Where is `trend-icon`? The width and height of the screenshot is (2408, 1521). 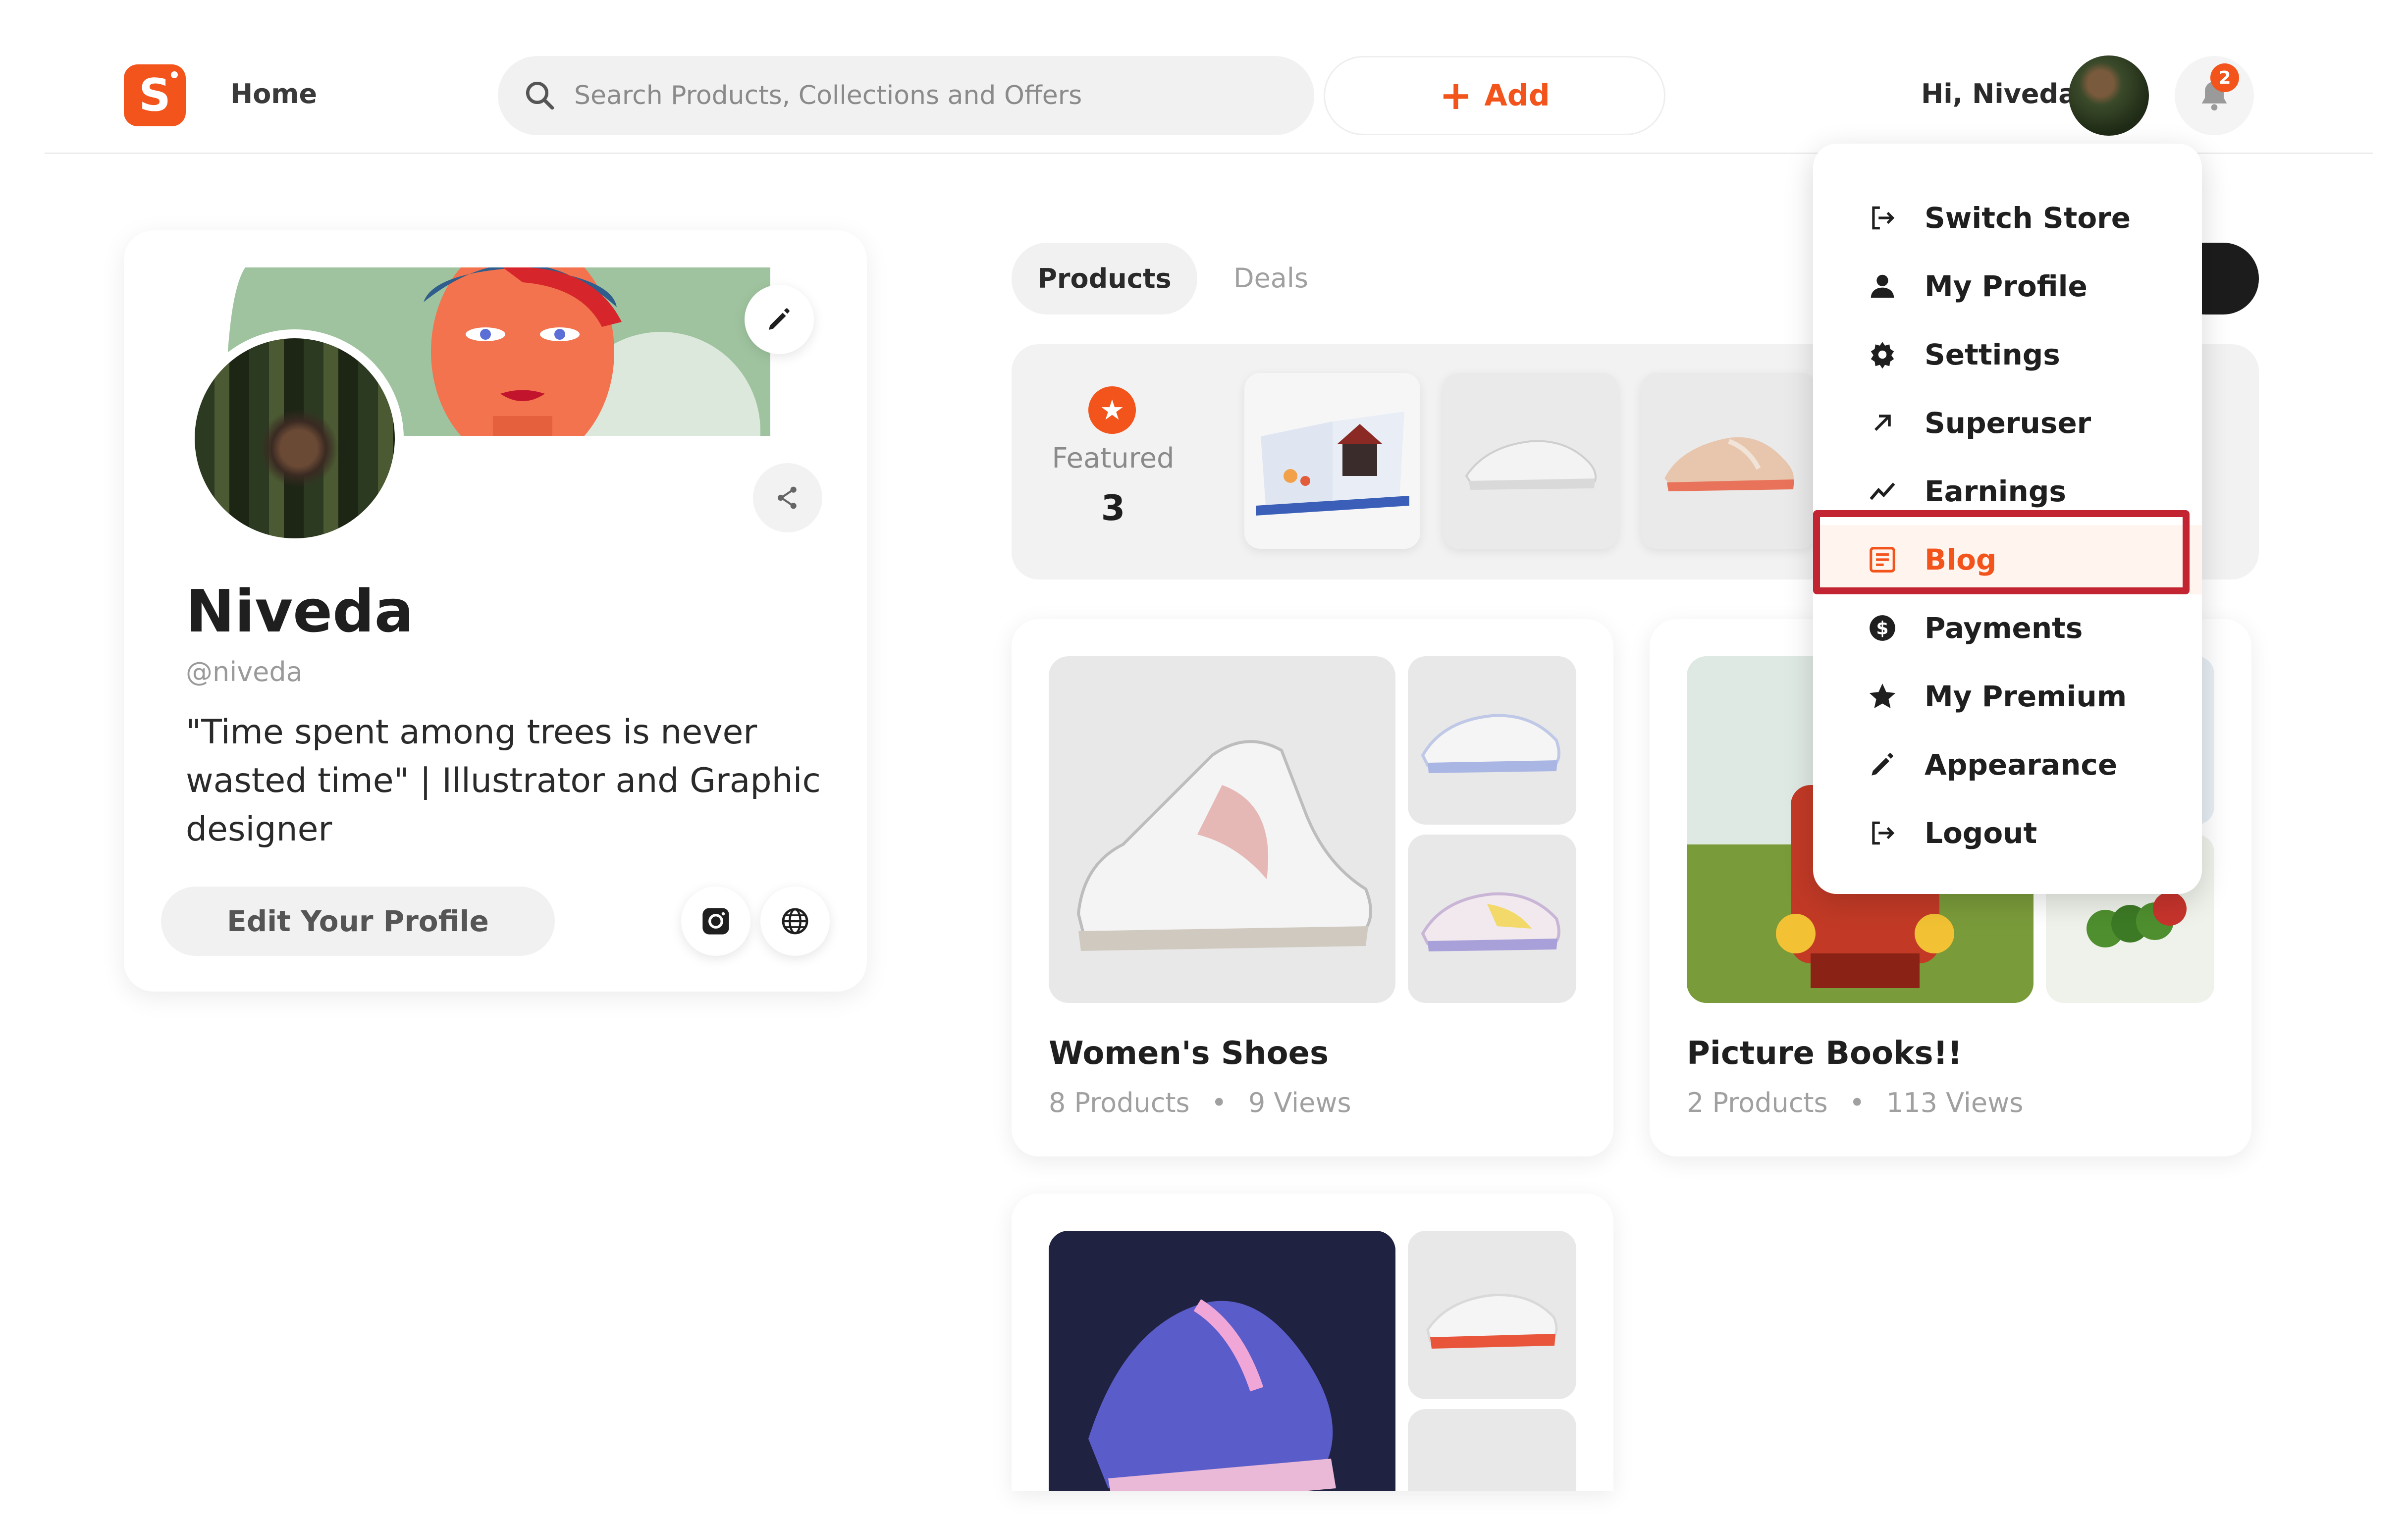
trend-icon is located at coordinates (1883, 492).